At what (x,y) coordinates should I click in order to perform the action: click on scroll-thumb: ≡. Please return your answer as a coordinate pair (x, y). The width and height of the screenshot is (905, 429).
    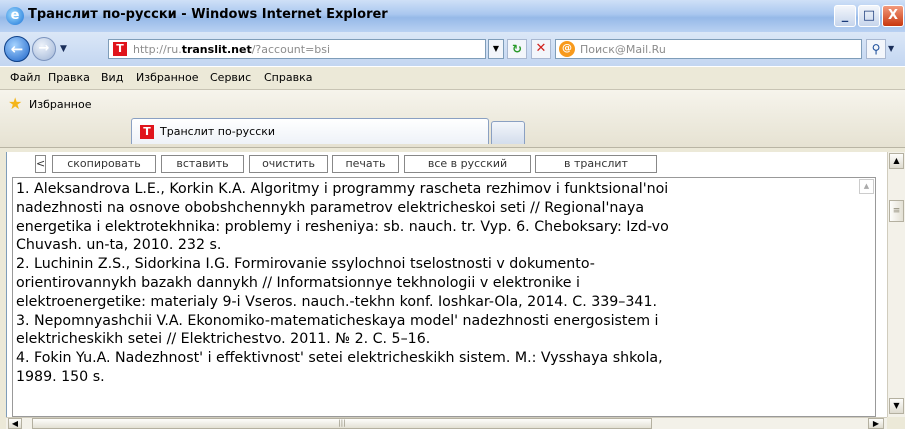
    Looking at the image, I should click on (896, 211).